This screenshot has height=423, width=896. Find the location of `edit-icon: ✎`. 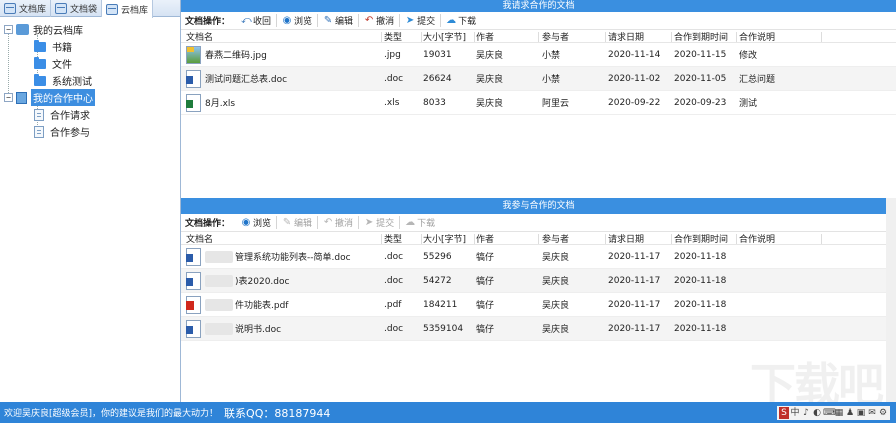

edit-icon: ✎ is located at coordinates (287, 222).